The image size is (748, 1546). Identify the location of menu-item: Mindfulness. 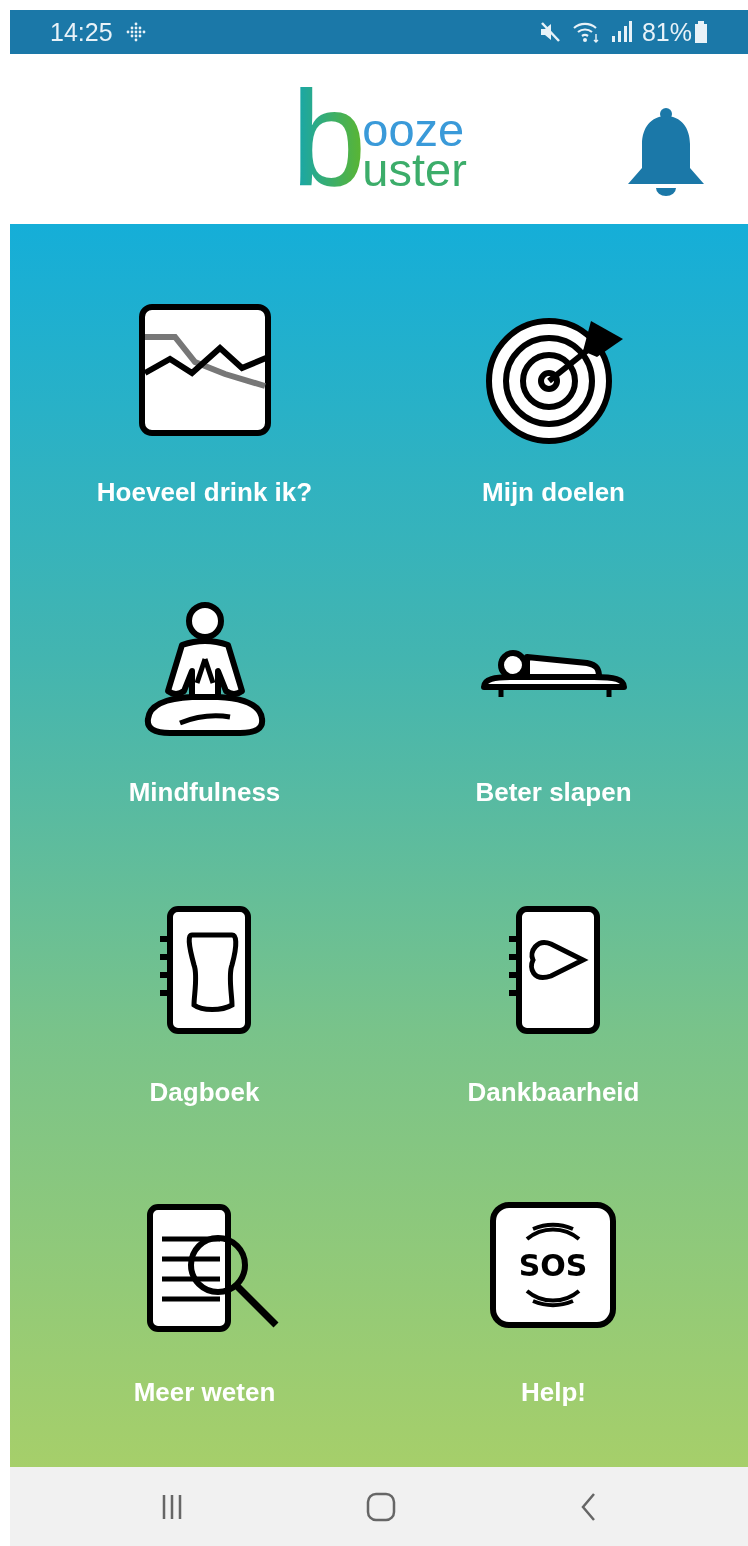
(204, 703).